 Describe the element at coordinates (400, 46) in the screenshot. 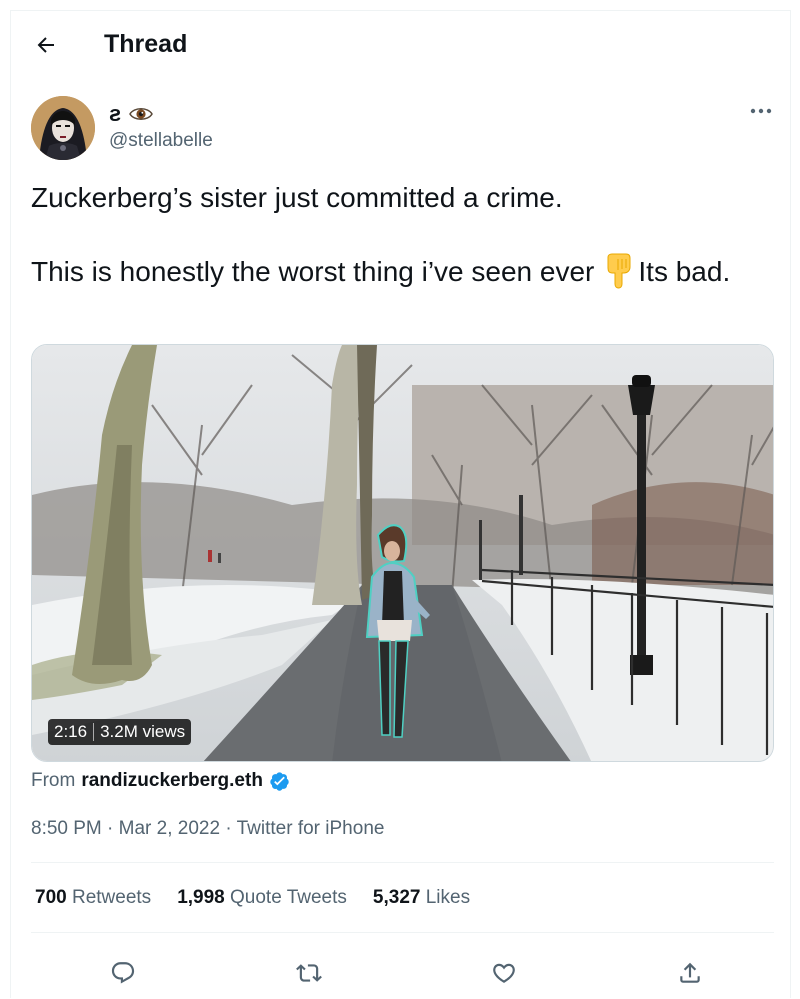

I see `thread-header: Thread` at that location.